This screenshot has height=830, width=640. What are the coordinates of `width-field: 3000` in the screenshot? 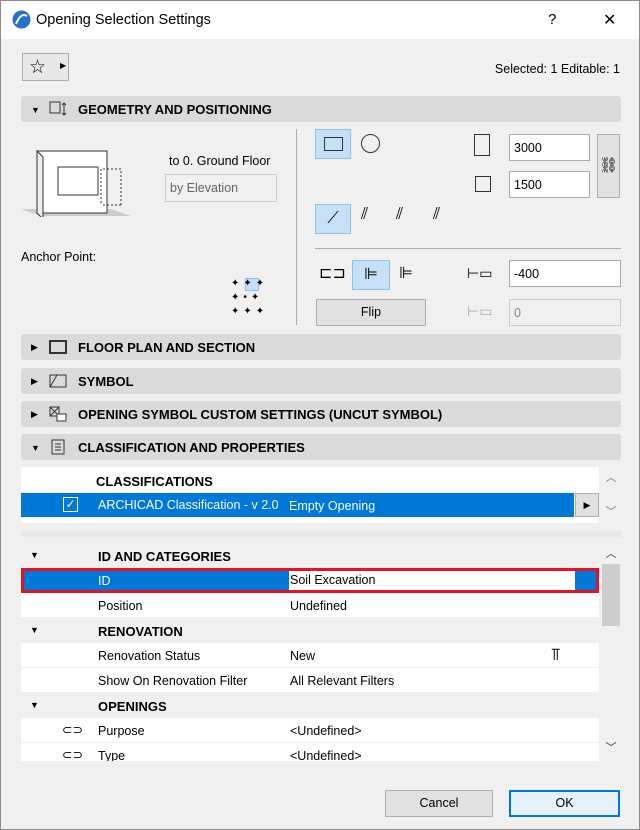 It's located at (549, 147).